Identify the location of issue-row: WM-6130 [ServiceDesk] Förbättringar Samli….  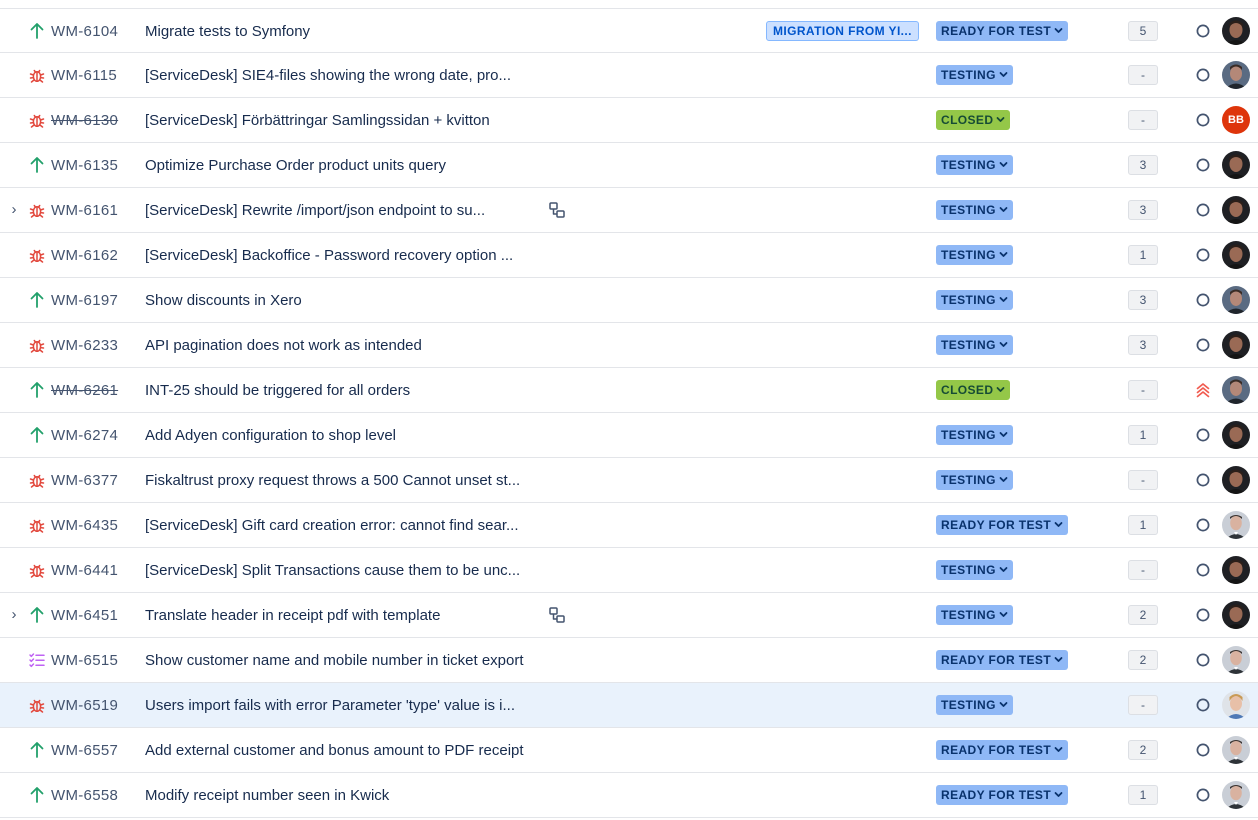
(629, 120).